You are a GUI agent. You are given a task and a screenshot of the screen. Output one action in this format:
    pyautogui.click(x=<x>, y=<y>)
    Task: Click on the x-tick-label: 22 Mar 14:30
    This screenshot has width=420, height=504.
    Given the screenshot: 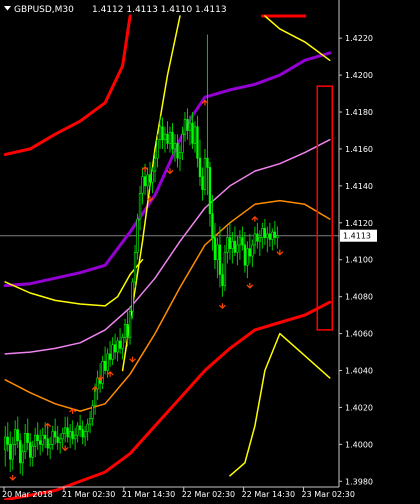 What is the action you would take?
    pyautogui.click(x=268, y=494)
    